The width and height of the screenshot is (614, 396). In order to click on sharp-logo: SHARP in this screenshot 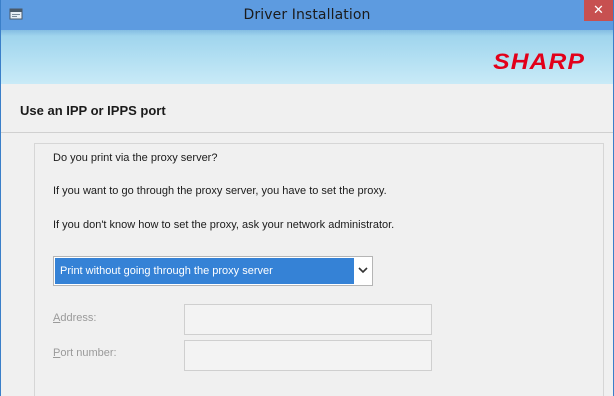, I will do `click(539, 61)`.